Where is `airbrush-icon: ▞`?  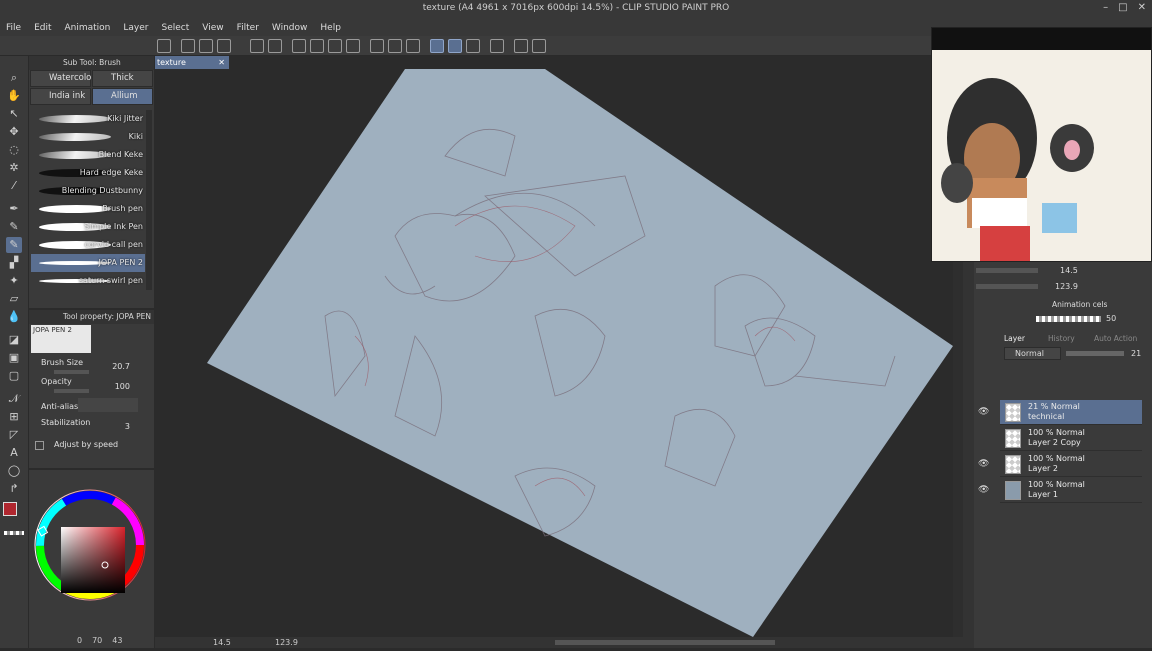
airbrush-icon: ▞ is located at coordinates (14, 263).